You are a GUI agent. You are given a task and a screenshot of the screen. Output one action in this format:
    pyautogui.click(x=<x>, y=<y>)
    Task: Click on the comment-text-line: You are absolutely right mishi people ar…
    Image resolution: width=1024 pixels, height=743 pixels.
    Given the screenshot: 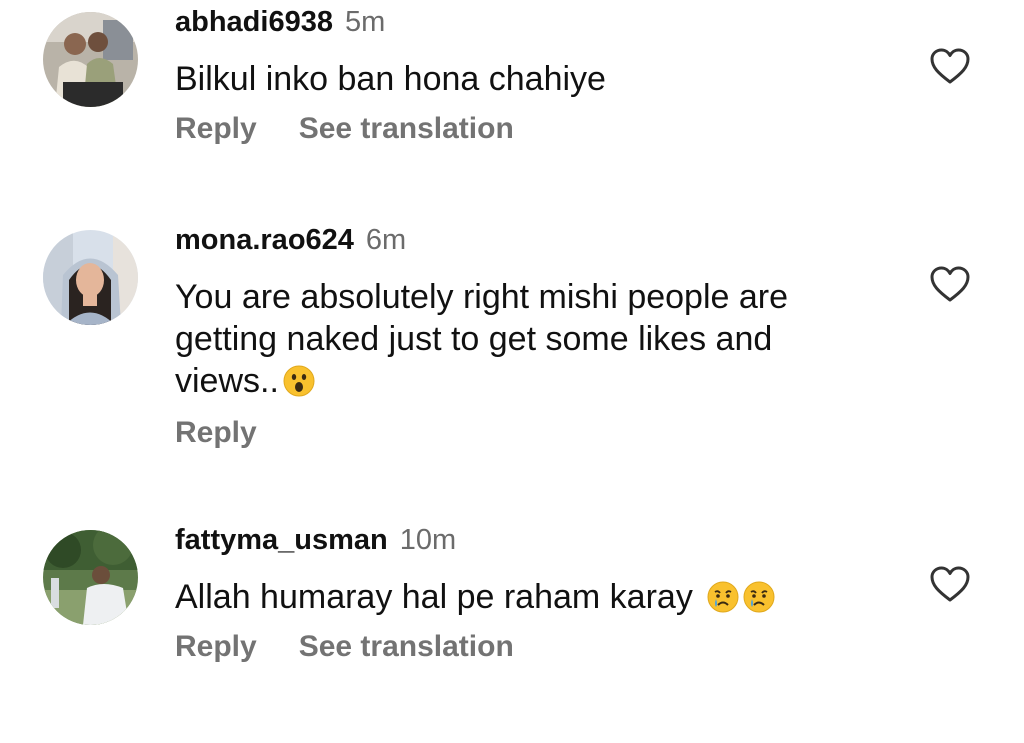 What is the action you would take?
    pyautogui.click(x=482, y=297)
    